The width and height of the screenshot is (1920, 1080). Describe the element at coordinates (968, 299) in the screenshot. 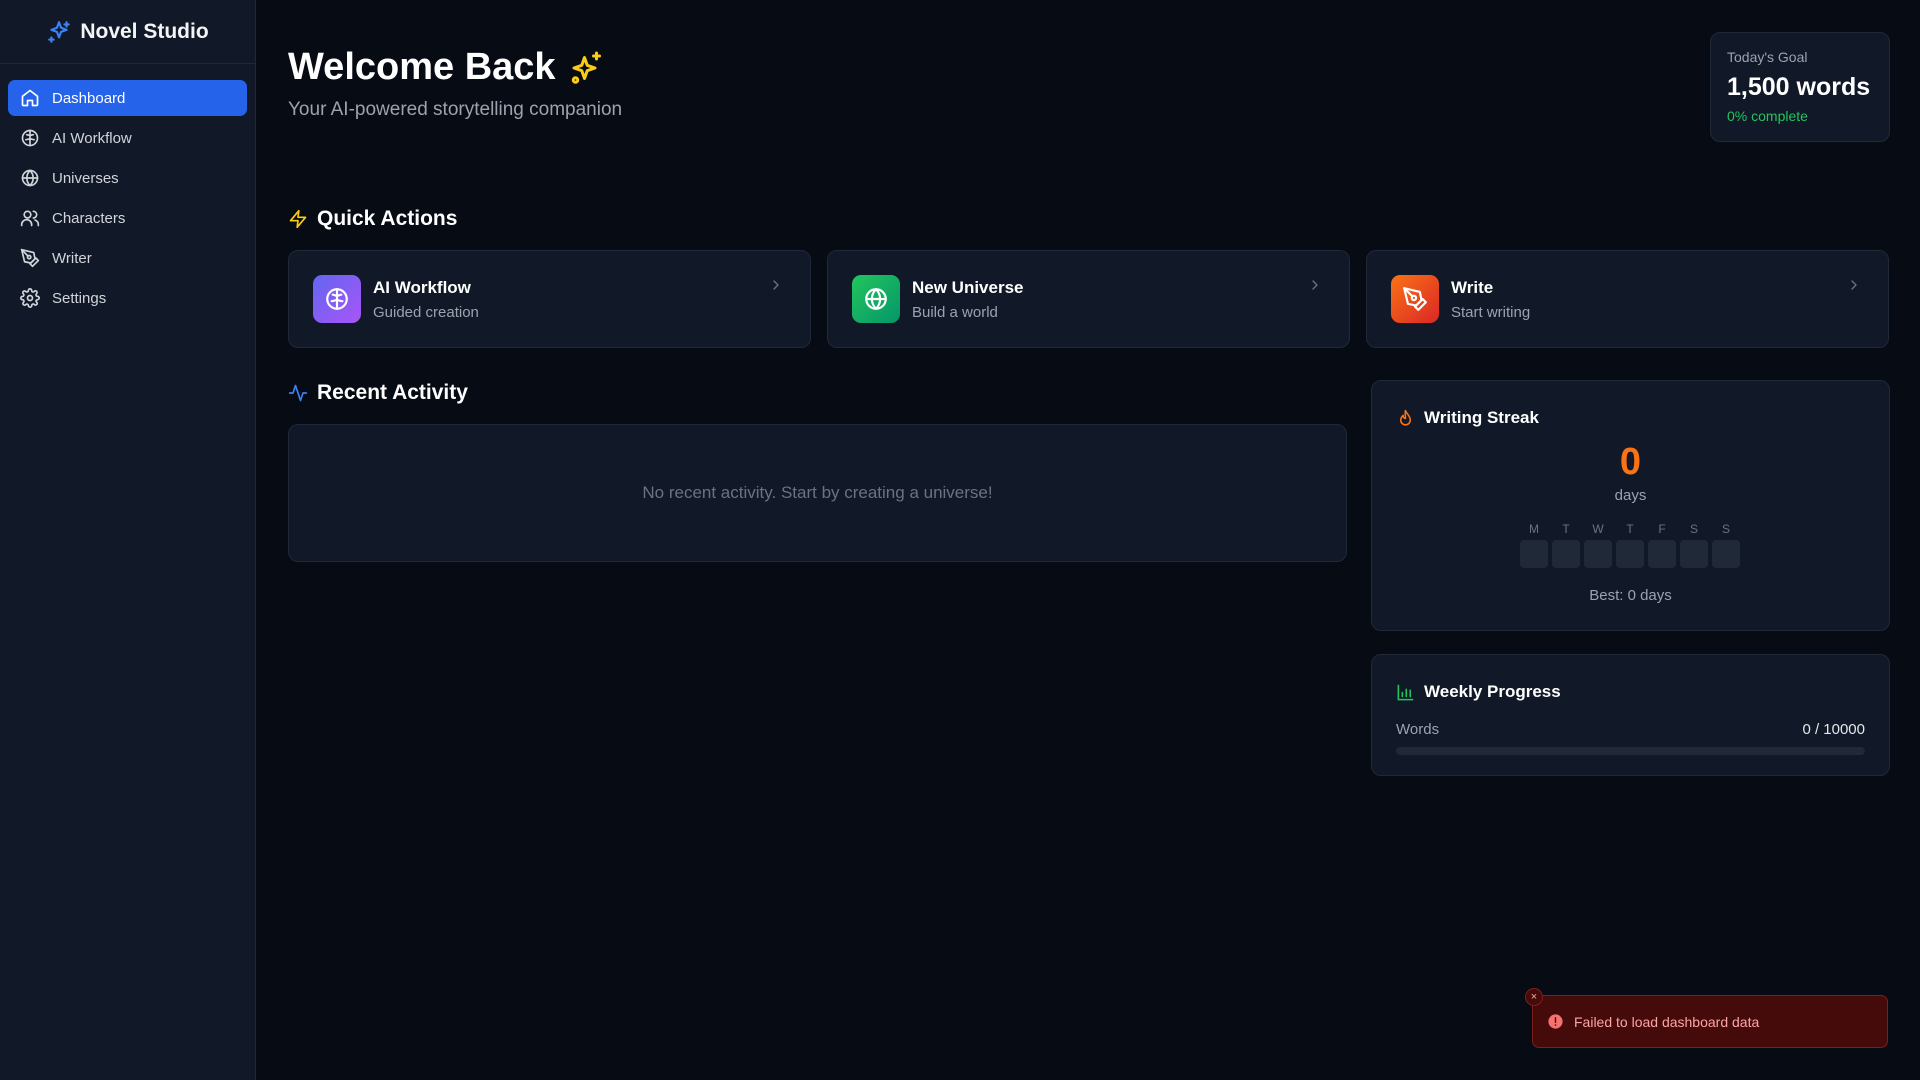

I see `quick-action-text: New Universe Build a world` at that location.